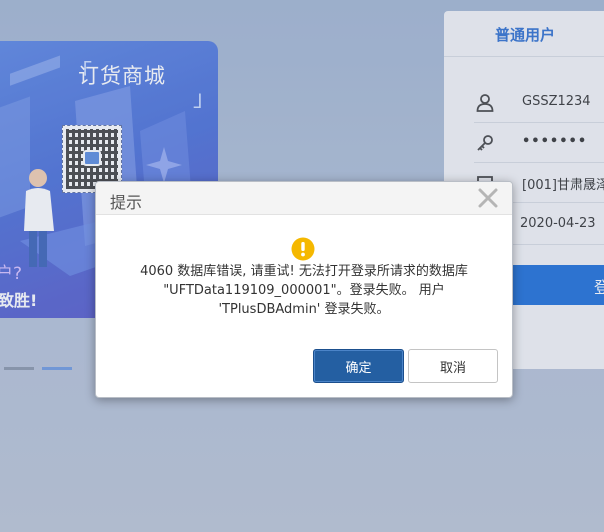 The image size is (604, 532). I want to click on dialog-title: 提示, so click(126, 202).